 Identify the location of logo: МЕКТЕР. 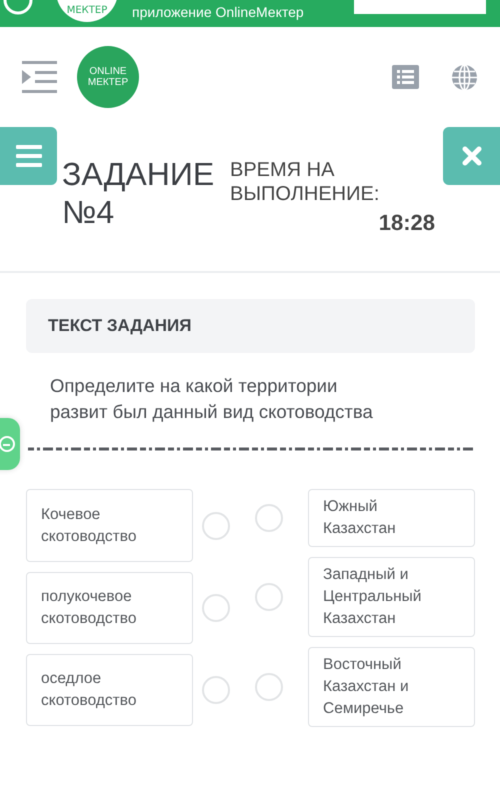
(87, 11).